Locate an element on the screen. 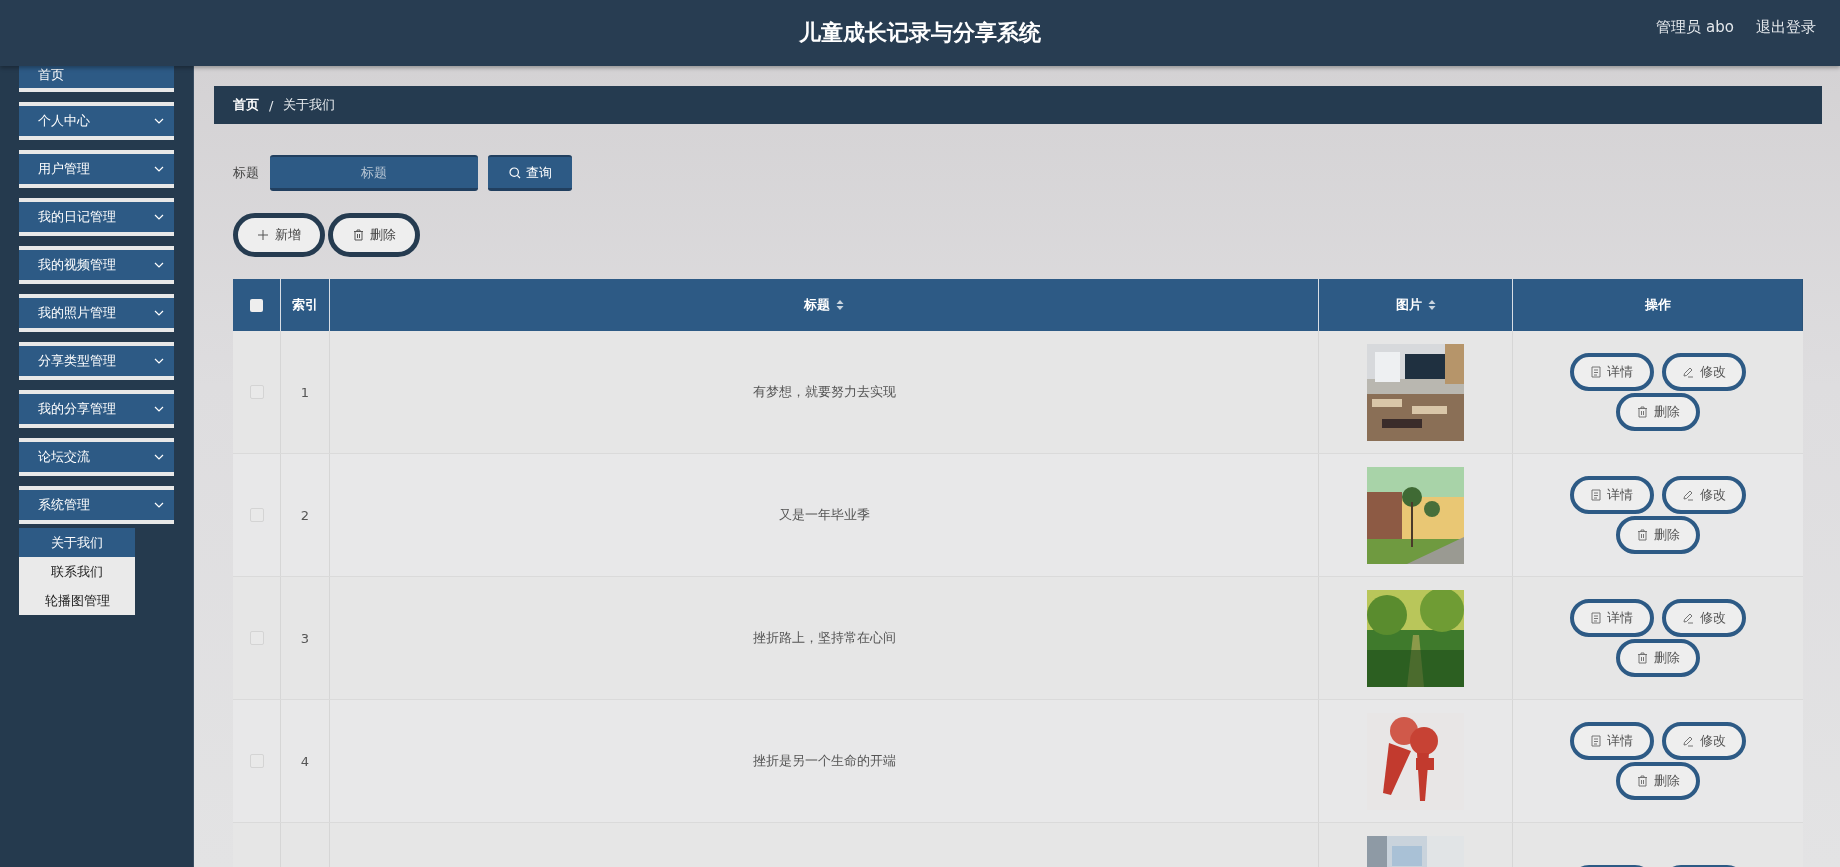 The height and width of the screenshot is (867, 1840). select-all-checkbox is located at coordinates (256, 305).